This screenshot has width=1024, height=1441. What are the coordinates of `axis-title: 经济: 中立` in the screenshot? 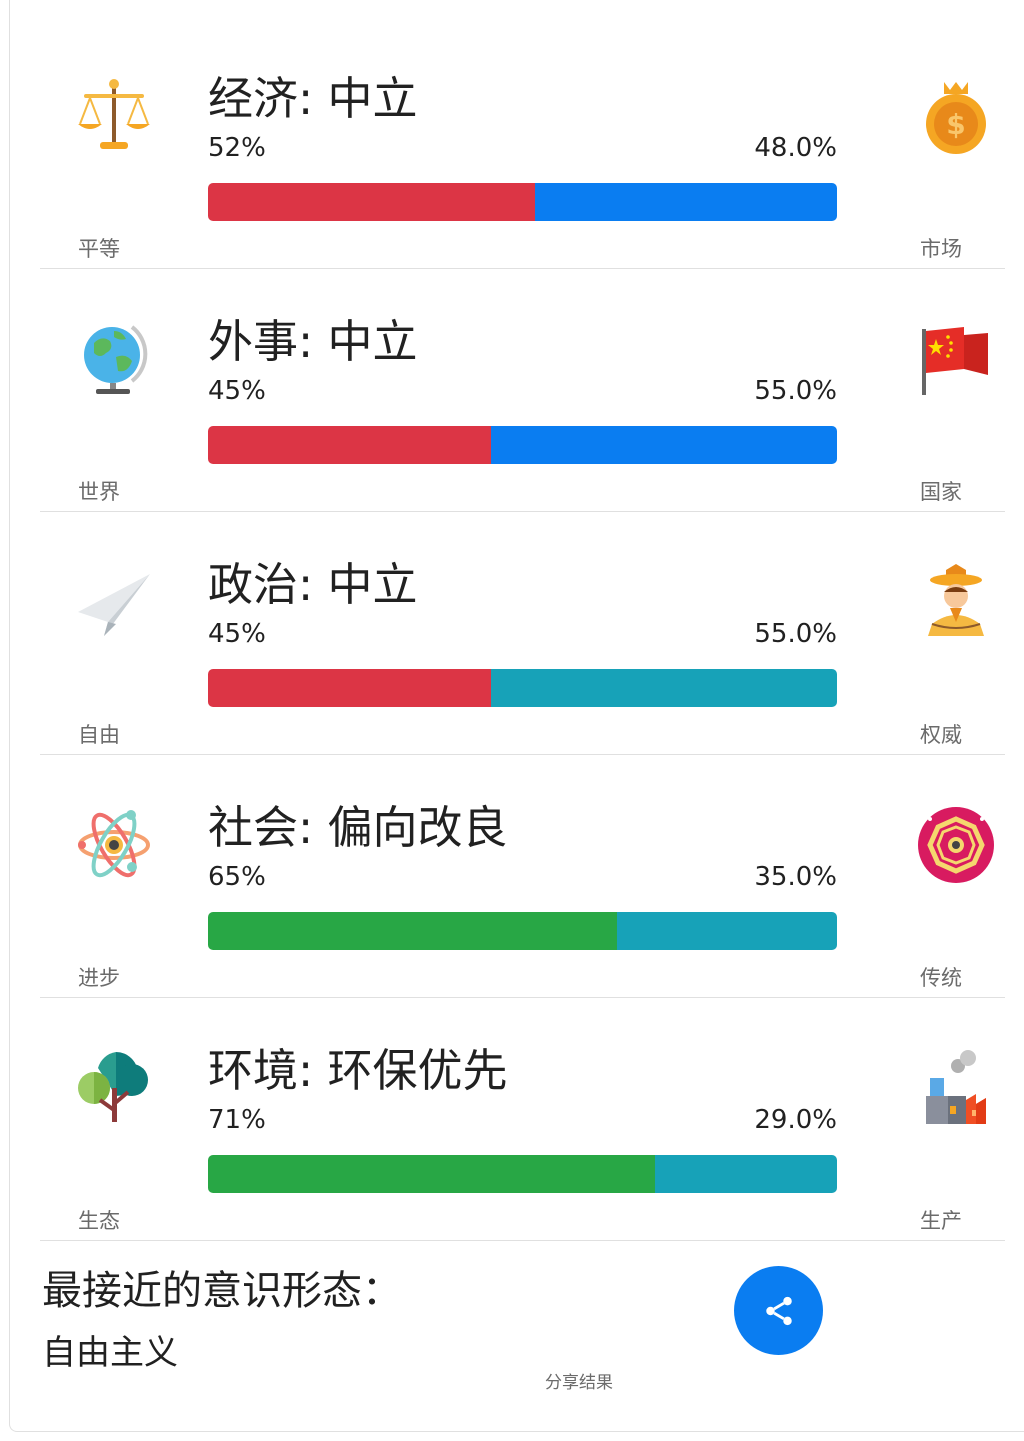 It's located at (313, 98).